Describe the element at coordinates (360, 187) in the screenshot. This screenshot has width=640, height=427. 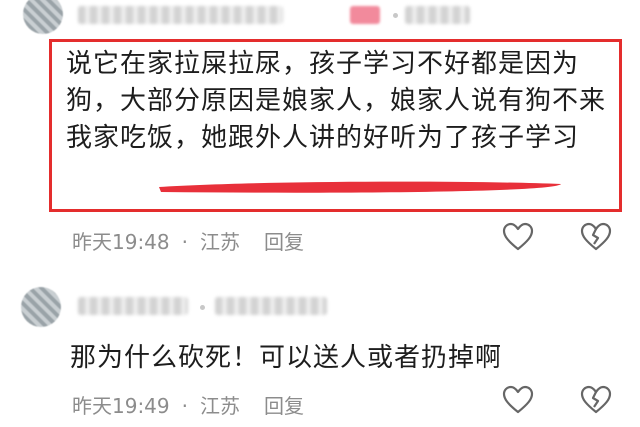
I see `red-underline-mark` at that location.